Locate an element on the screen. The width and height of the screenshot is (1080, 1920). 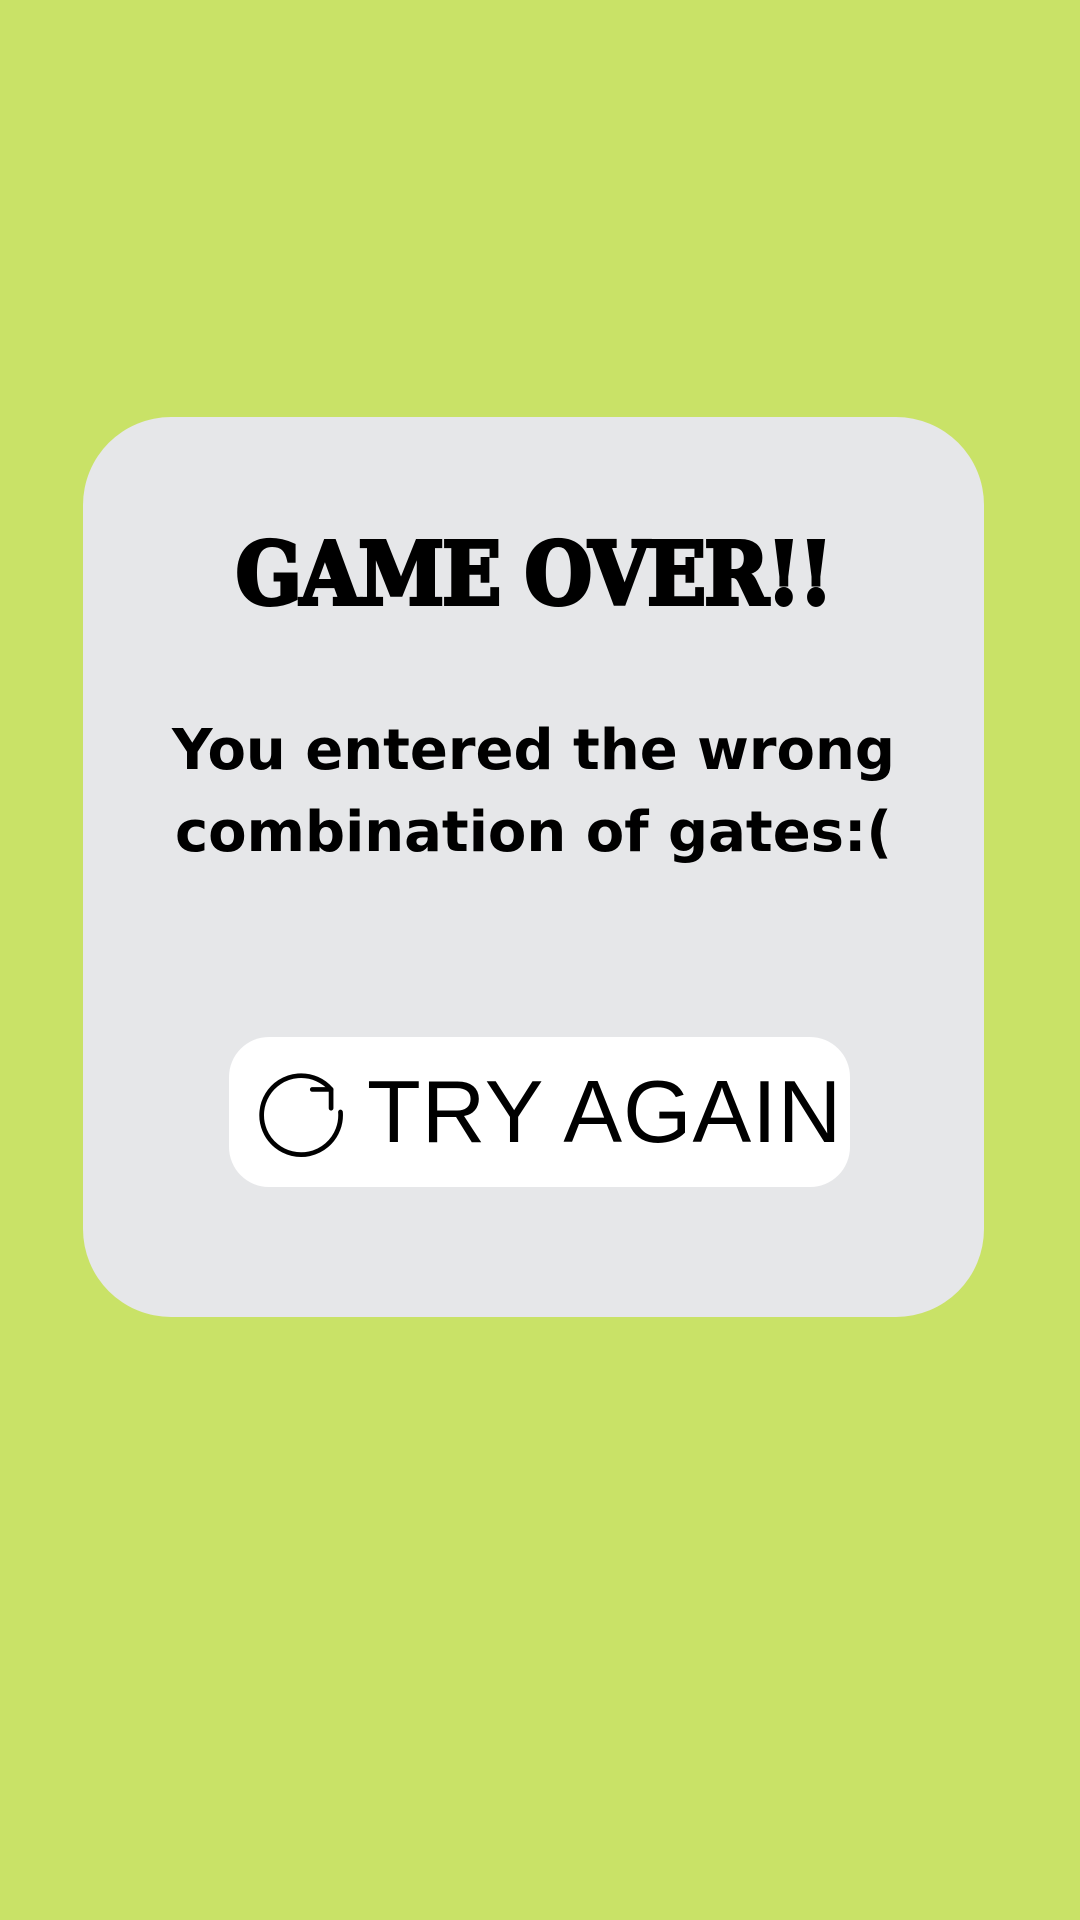
try-again-label: TRY AGAIN is located at coordinates (605, 1111).